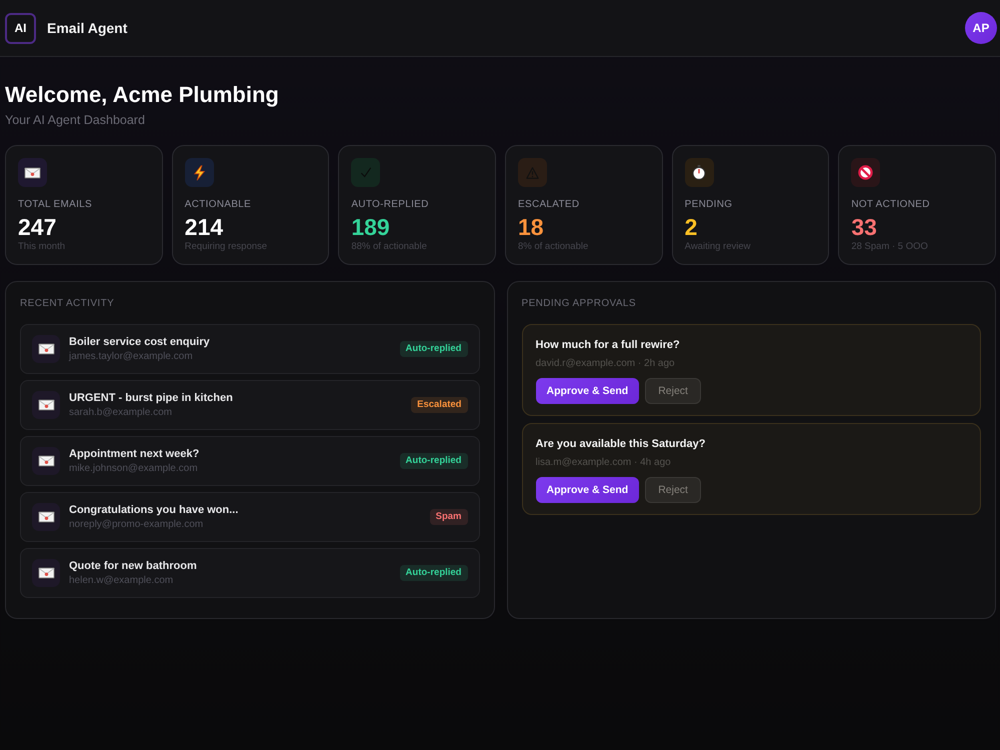 The height and width of the screenshot is (750, 1000). Describe the element at coordinates (204, 227) in the screenshot. I see `stat-value: 214` at that location.